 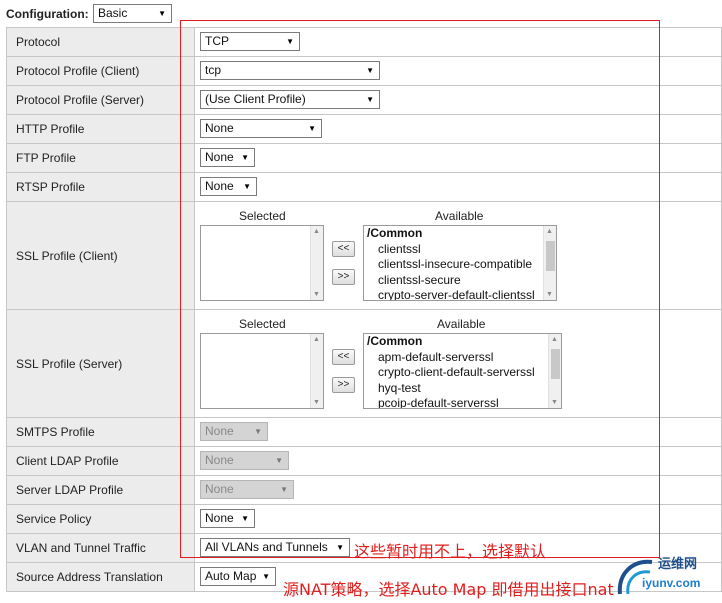 I want to click on ssl-client-selected-list: ▲ ▼, so click(x=262, y=263).